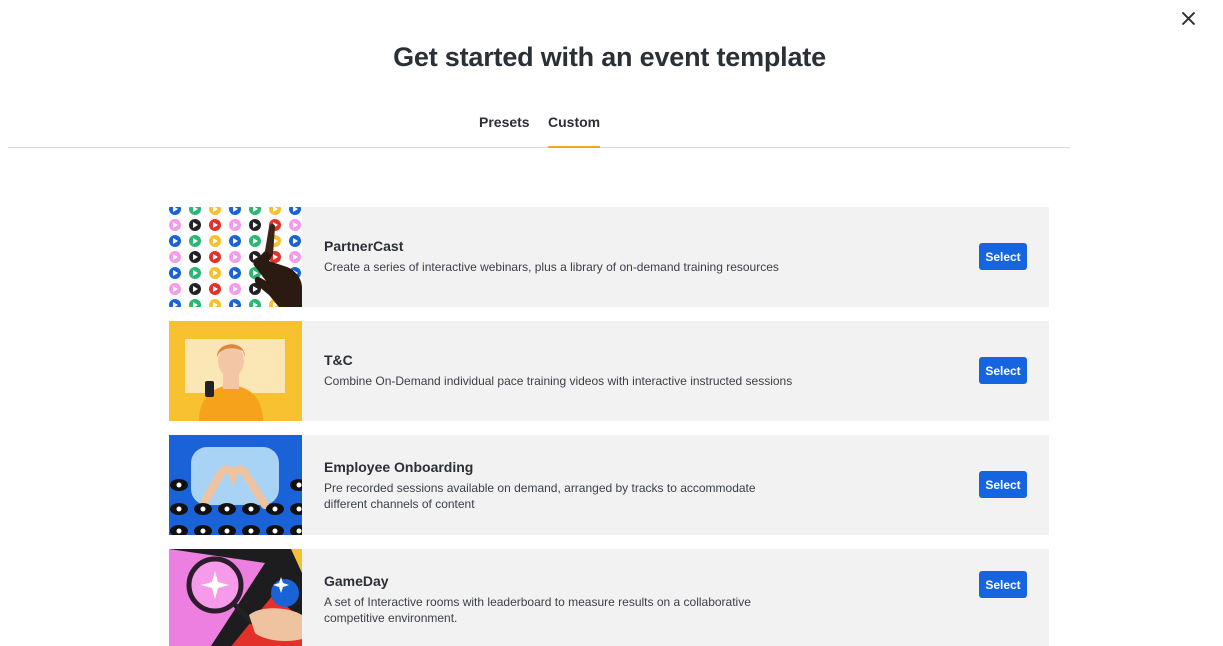 Image resolution: width=1223 pixels, height=646 pixels. I want to click on employee-onboarding-thumbnail, so click(235, 485).